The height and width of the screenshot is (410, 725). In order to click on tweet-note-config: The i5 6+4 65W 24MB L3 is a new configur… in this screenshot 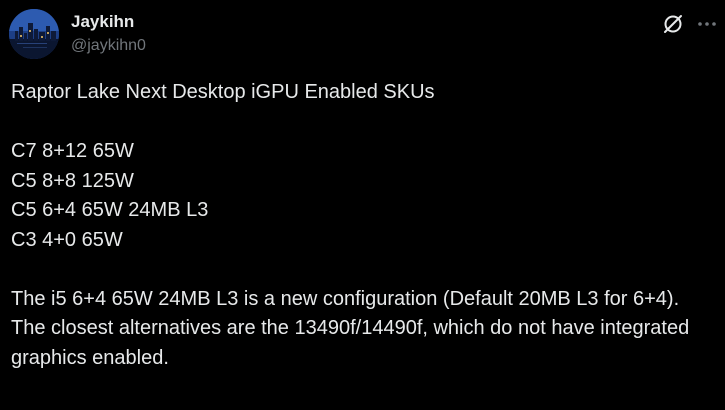, I will do `click(345, 298)`.